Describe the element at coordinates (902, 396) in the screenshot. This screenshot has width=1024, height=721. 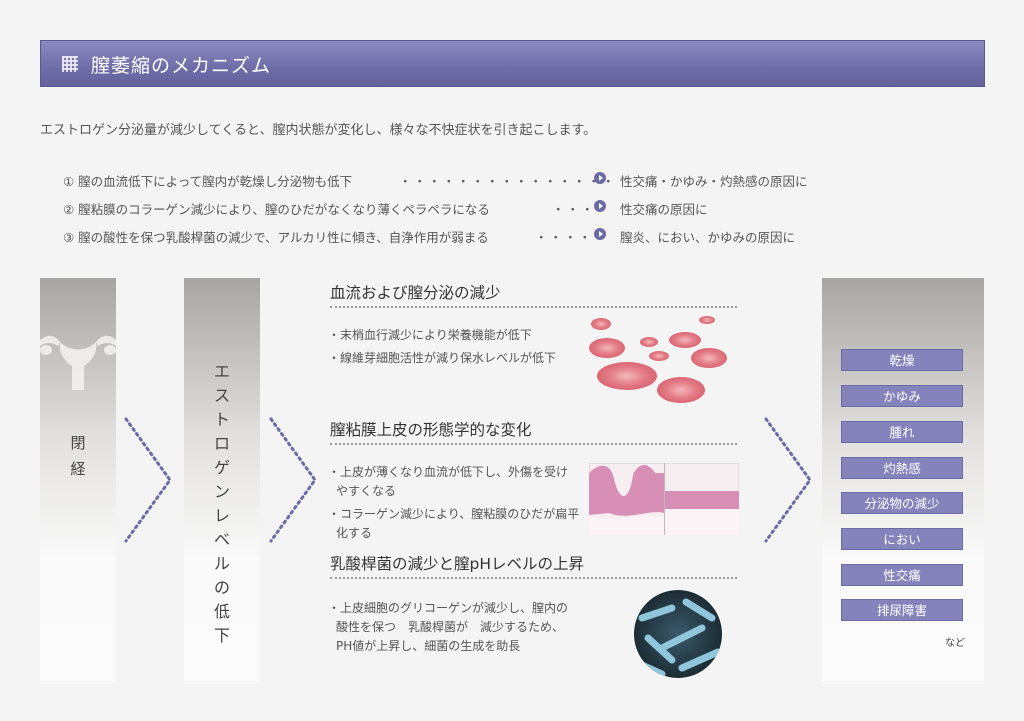
I see `symptom-tag: かゆみ` at that location.